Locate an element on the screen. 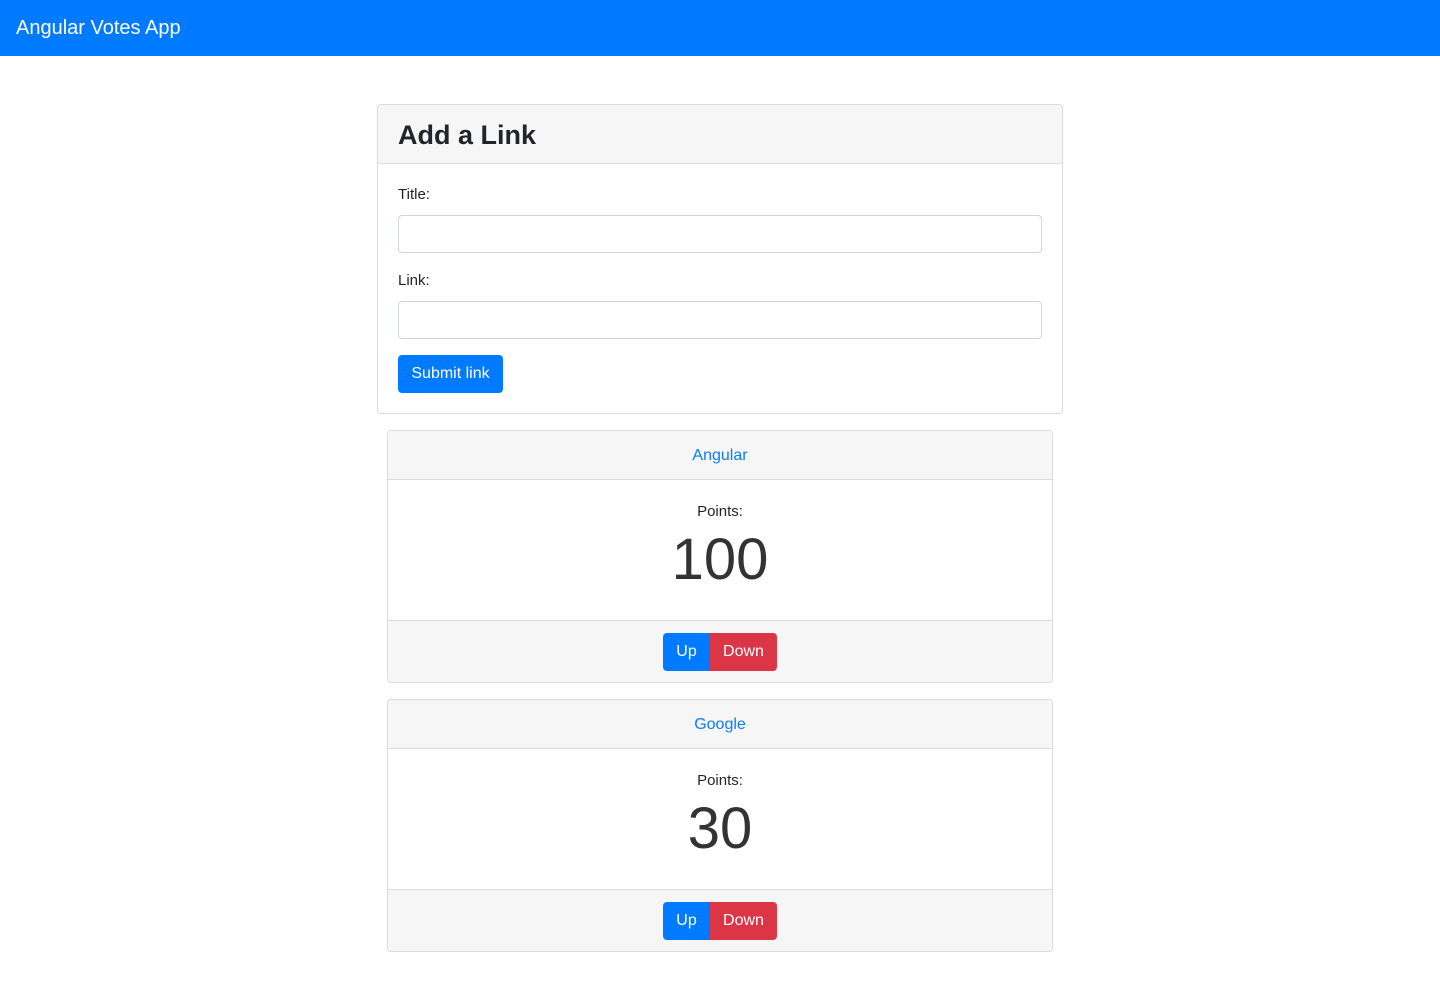 The width and height of the screenshot is (1440, 1000). link-card-body: Points: 100 is located at coordinates (720, 550).